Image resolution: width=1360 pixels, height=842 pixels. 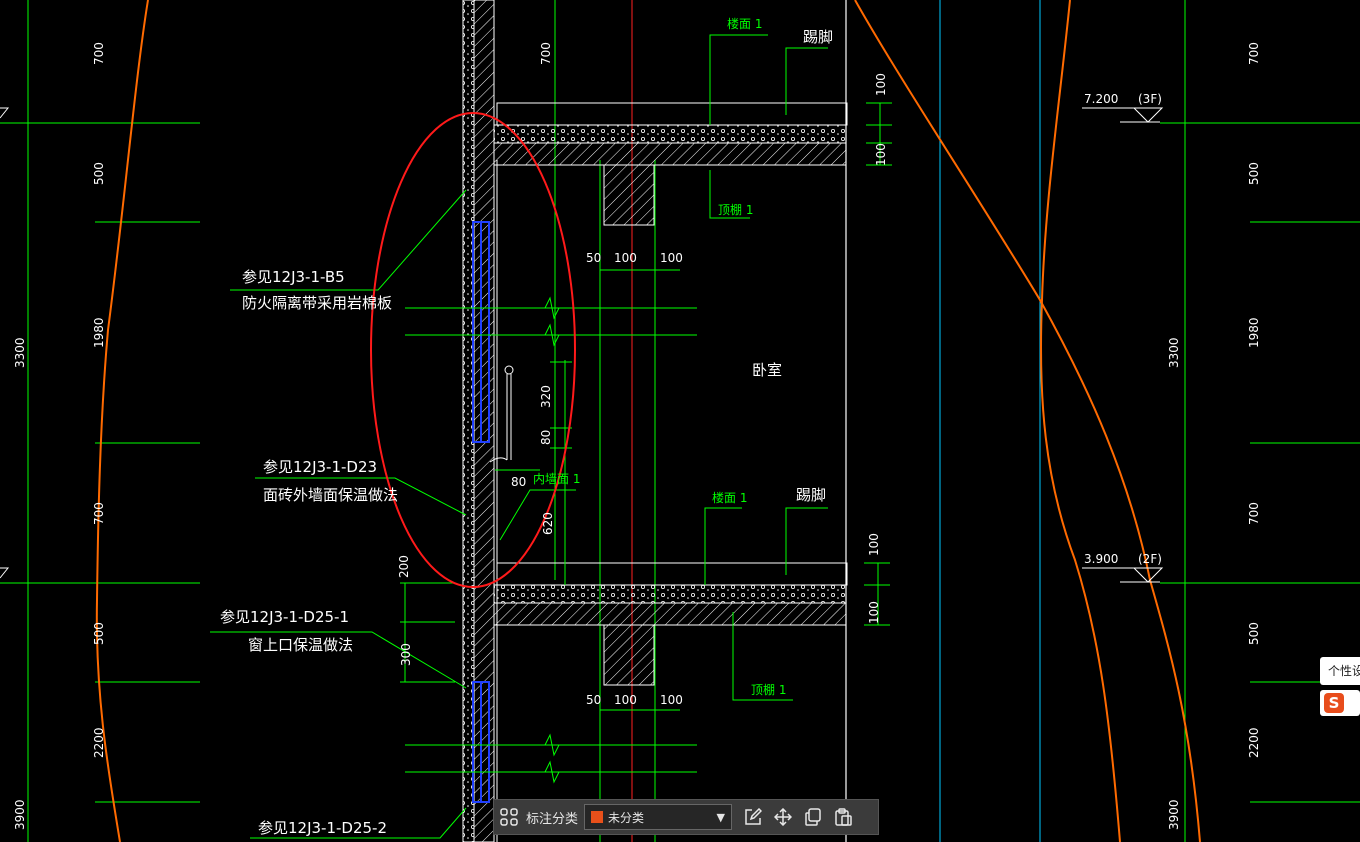 What do you see at coordinates (551, 540) in the screenshot?
I see `window-break-lines` at bounding box center [551, 540].